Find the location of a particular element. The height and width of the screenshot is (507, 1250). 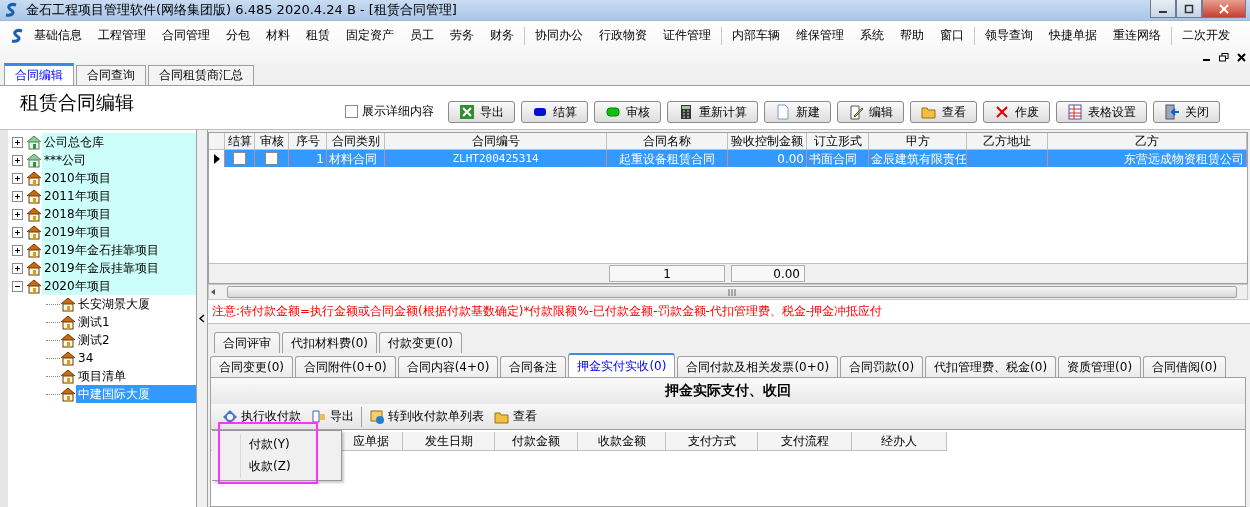

tab: 合同评审 is located at coordinates (247, 342).